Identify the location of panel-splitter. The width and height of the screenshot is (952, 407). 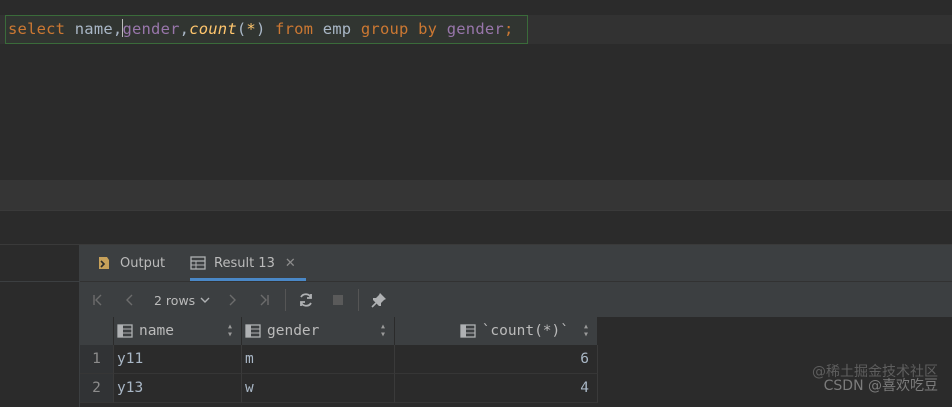
(476, 227).